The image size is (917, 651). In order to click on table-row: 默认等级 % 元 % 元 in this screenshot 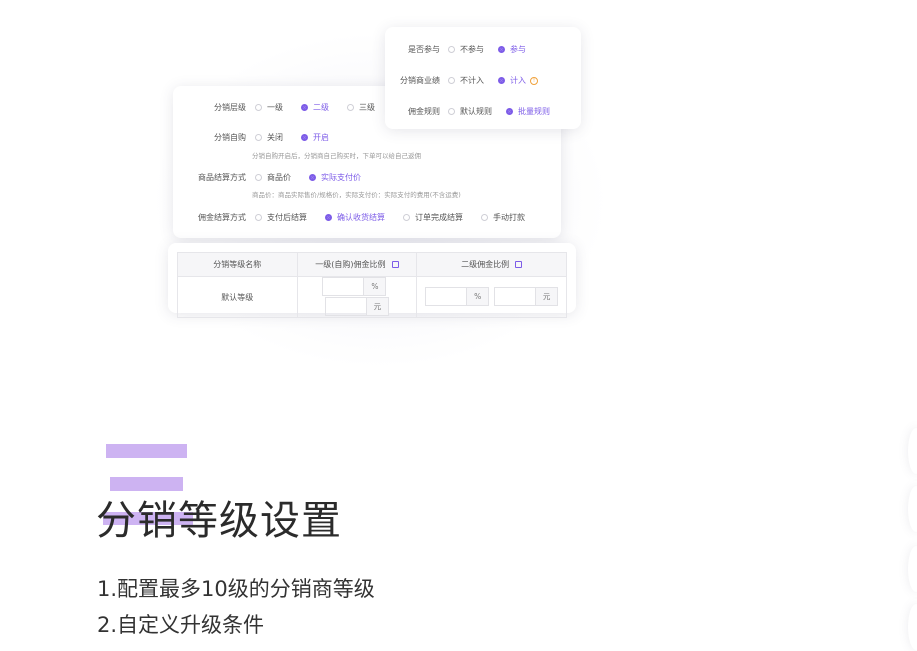, I will do `click(372, 297)`.